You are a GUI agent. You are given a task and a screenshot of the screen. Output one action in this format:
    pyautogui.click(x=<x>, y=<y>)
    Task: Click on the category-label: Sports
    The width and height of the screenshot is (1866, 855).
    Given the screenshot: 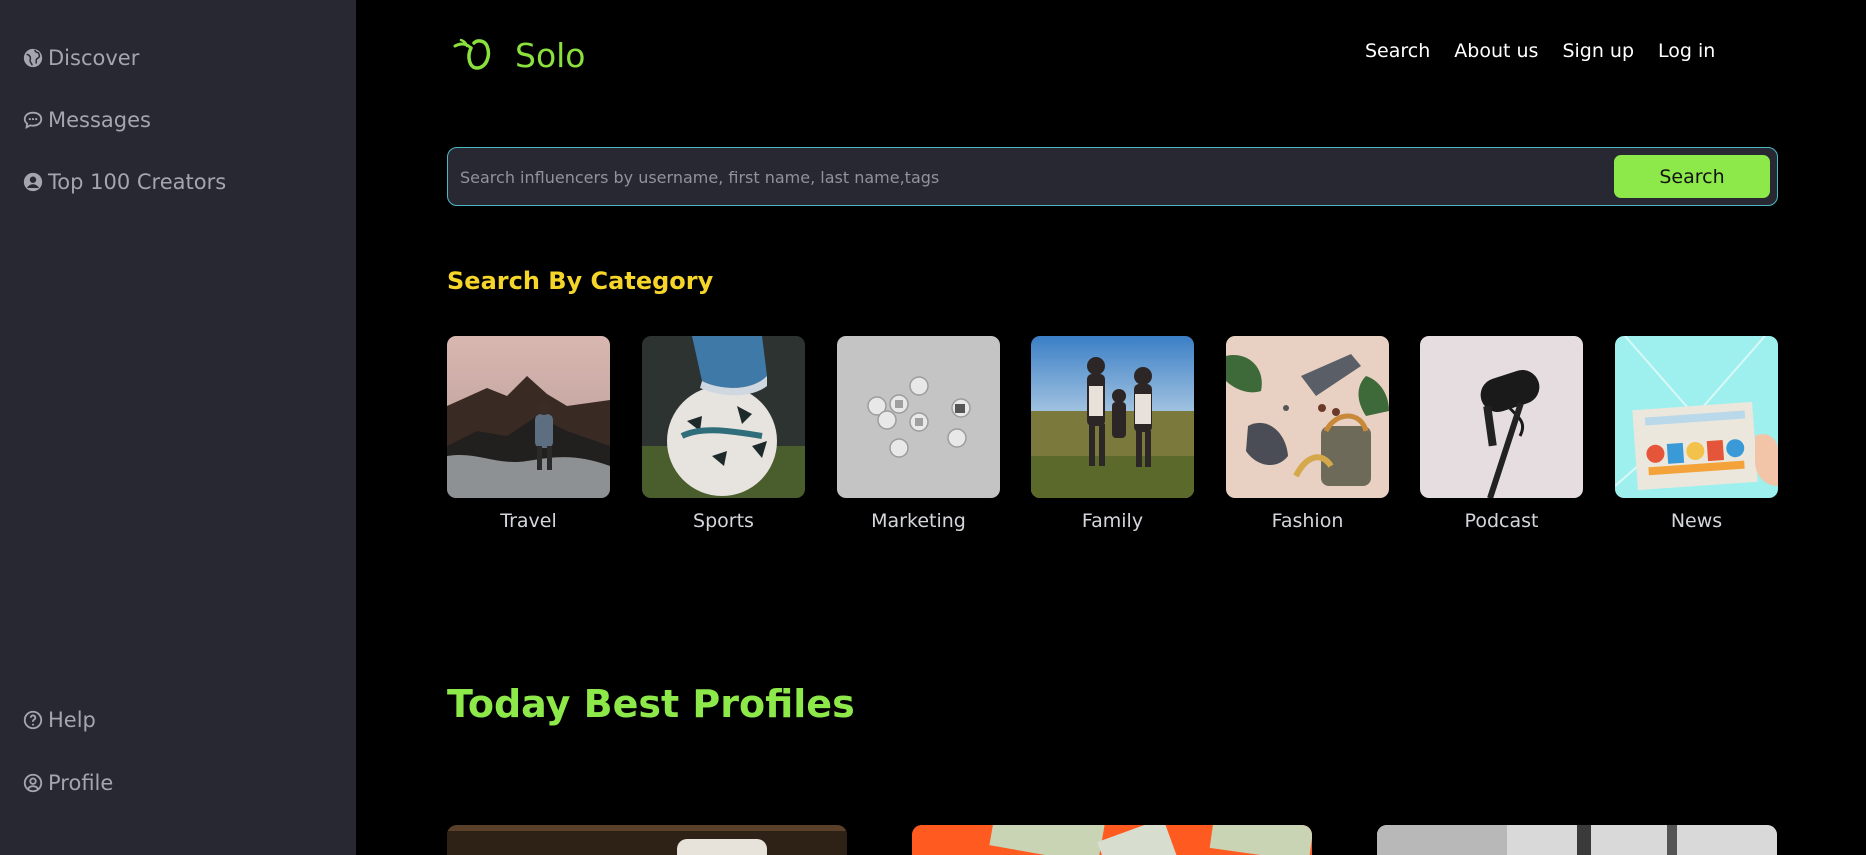 What is the action you would take?
    pyautogui.click(x=723, y=521)
    